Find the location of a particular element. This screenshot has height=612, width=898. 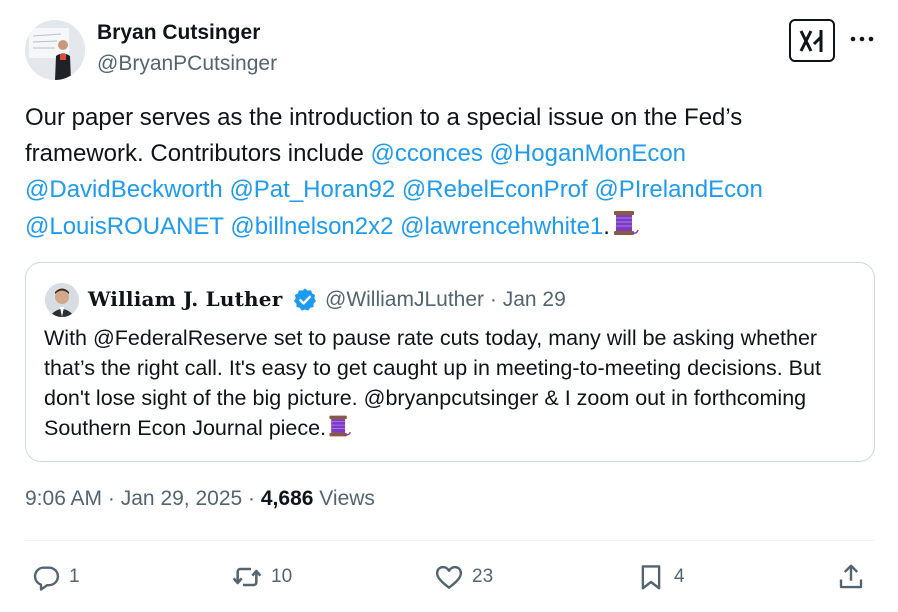

reply-count: 1 is located at coordinates (74, 576).